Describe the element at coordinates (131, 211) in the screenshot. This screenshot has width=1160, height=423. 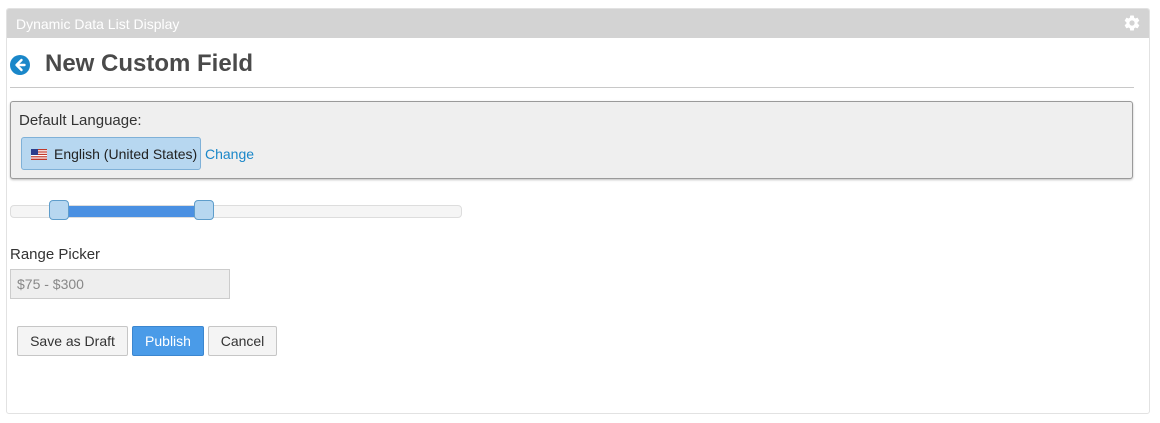
I see `slider-range-fill` at that location.